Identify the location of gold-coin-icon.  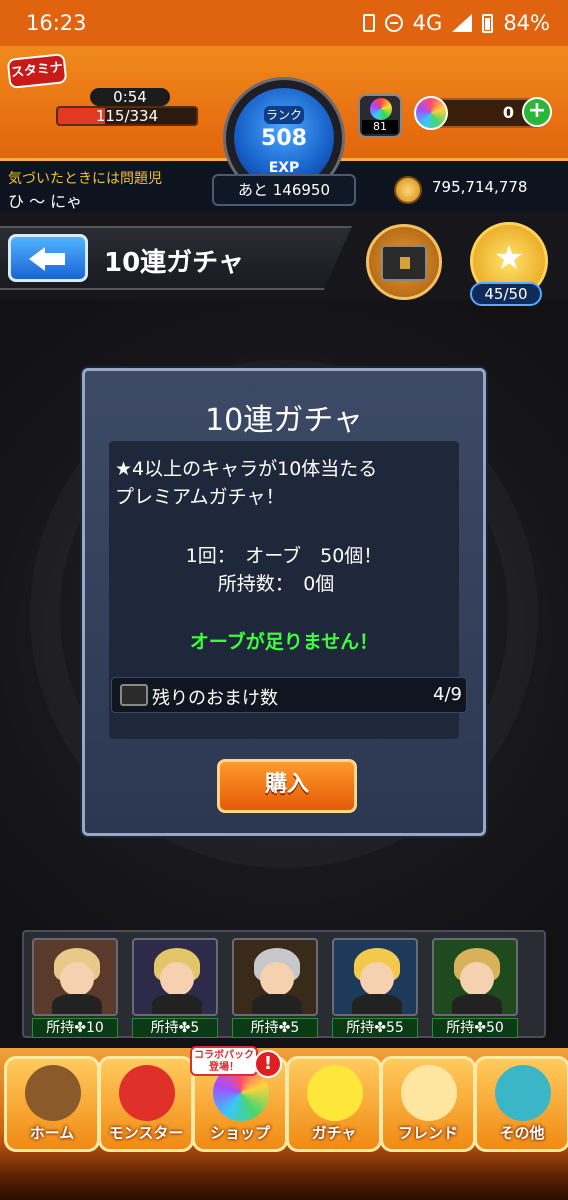
(408, 190).